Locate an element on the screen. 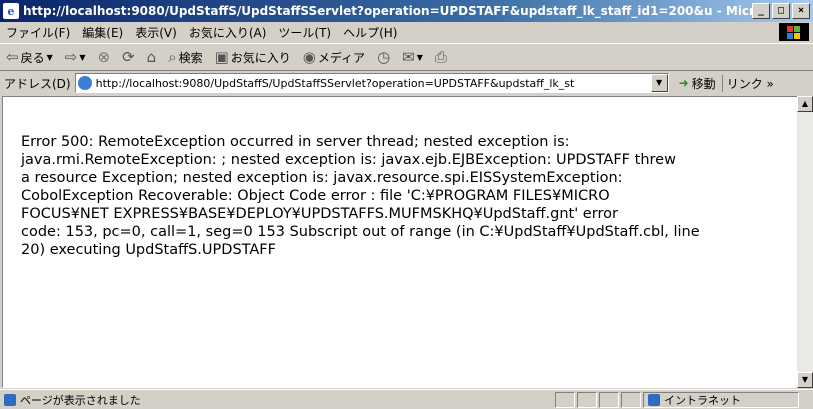  favorites-icon: ▣ is located at coordinates (221, 57).